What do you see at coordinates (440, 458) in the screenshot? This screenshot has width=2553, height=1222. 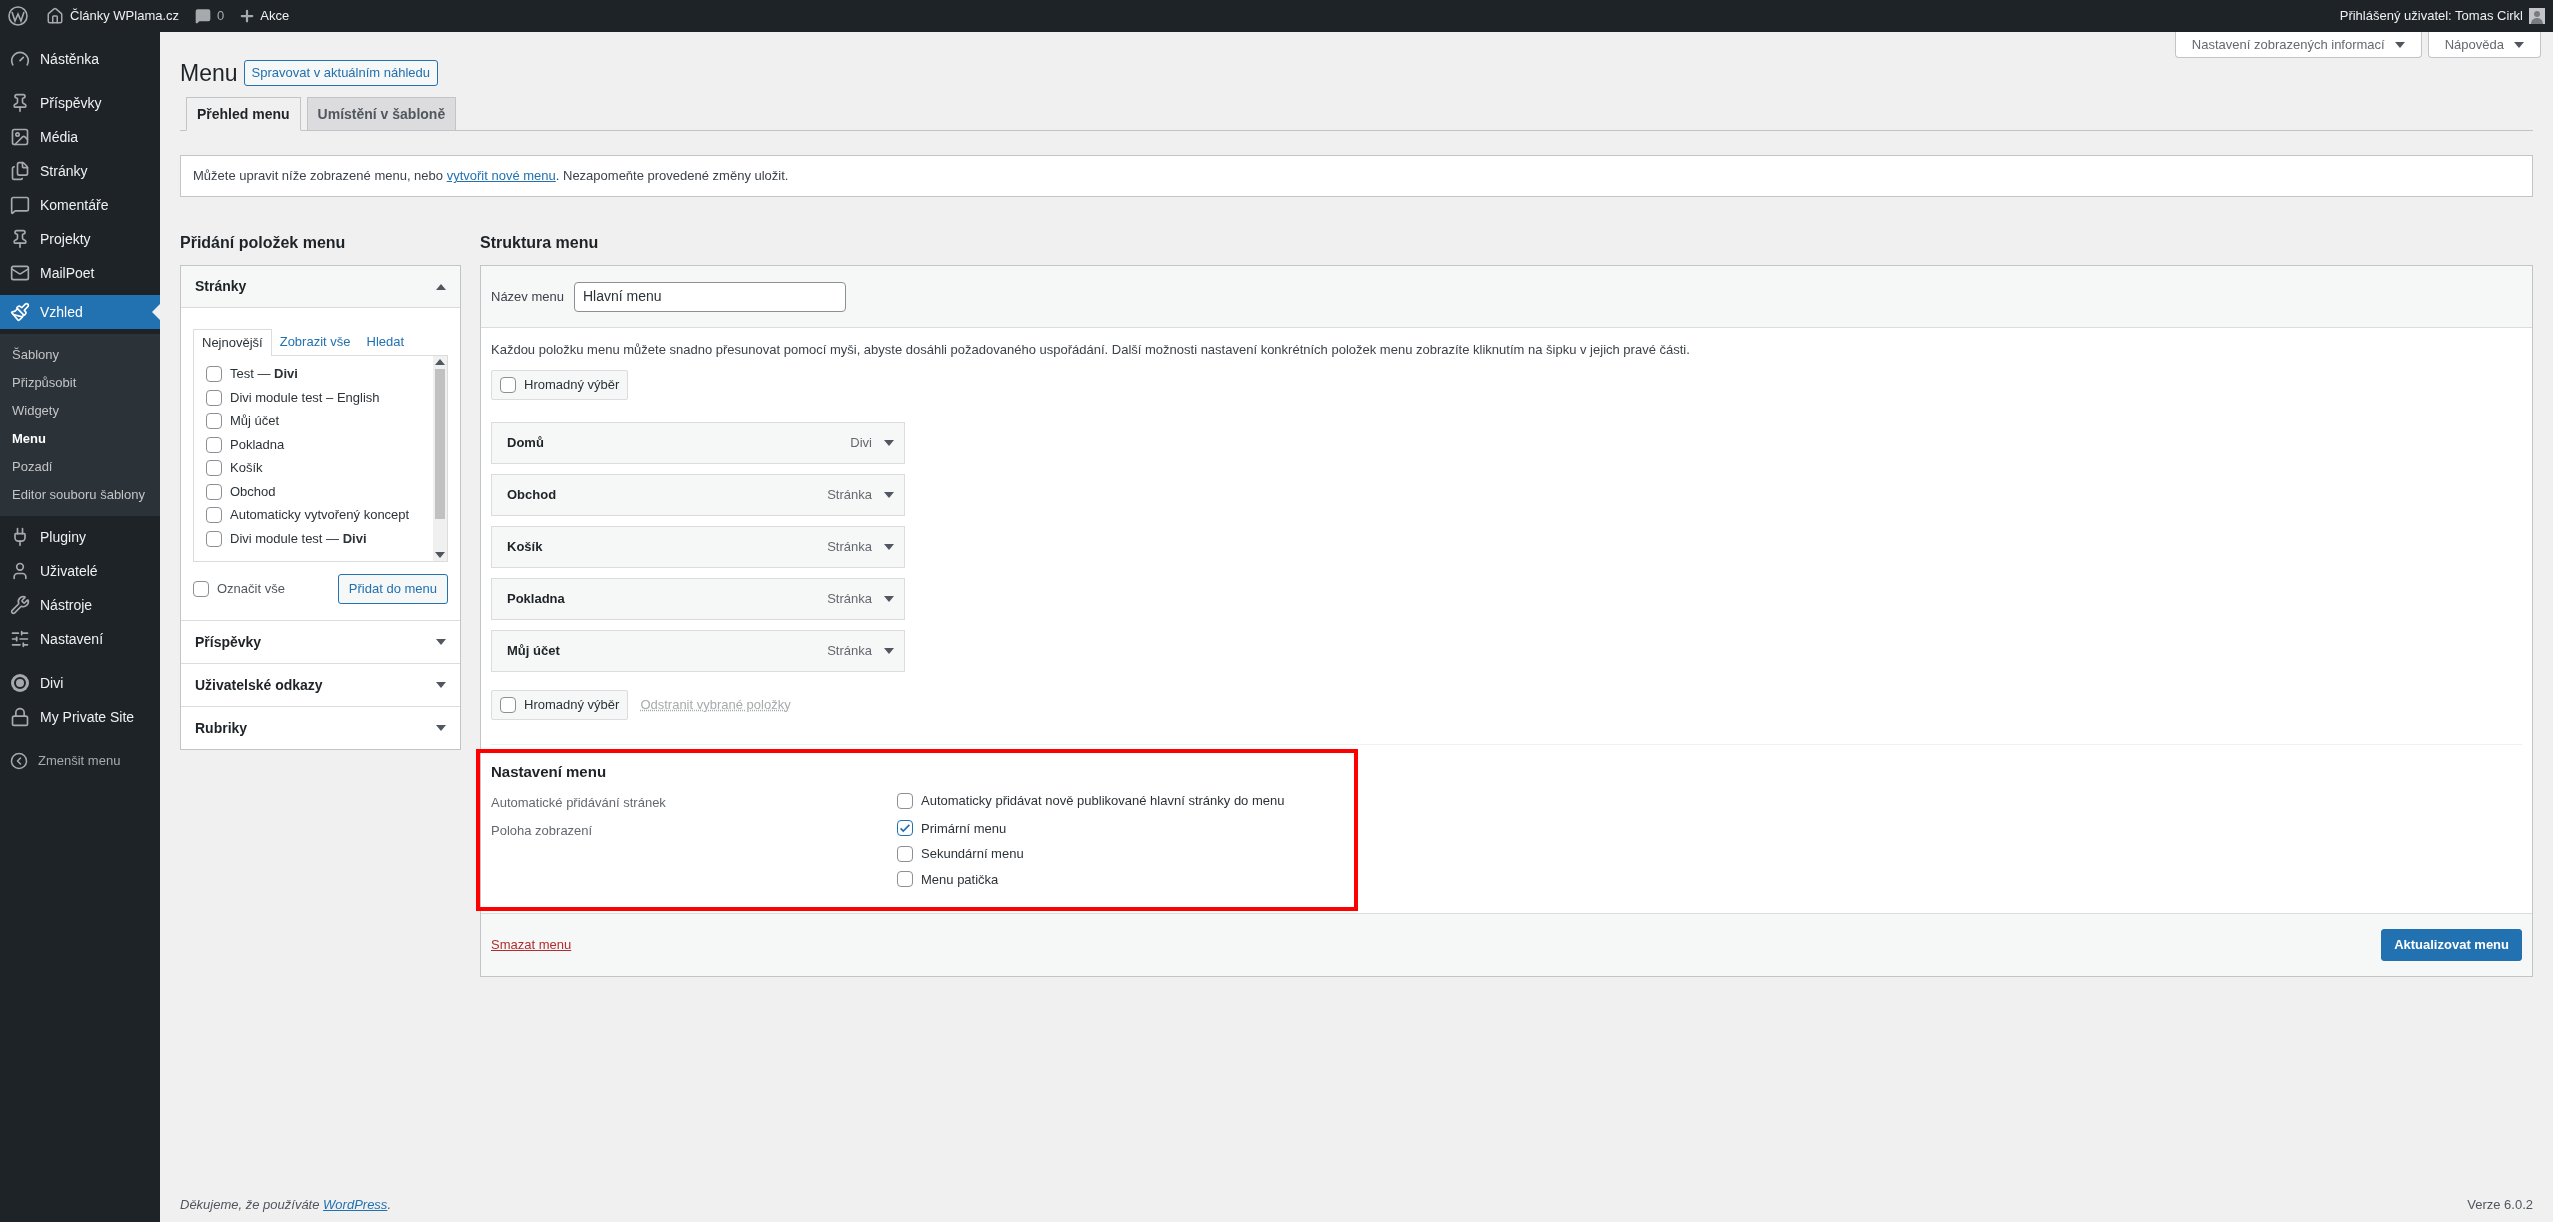 I see `scrollbar` at bounding box center [440, 458].